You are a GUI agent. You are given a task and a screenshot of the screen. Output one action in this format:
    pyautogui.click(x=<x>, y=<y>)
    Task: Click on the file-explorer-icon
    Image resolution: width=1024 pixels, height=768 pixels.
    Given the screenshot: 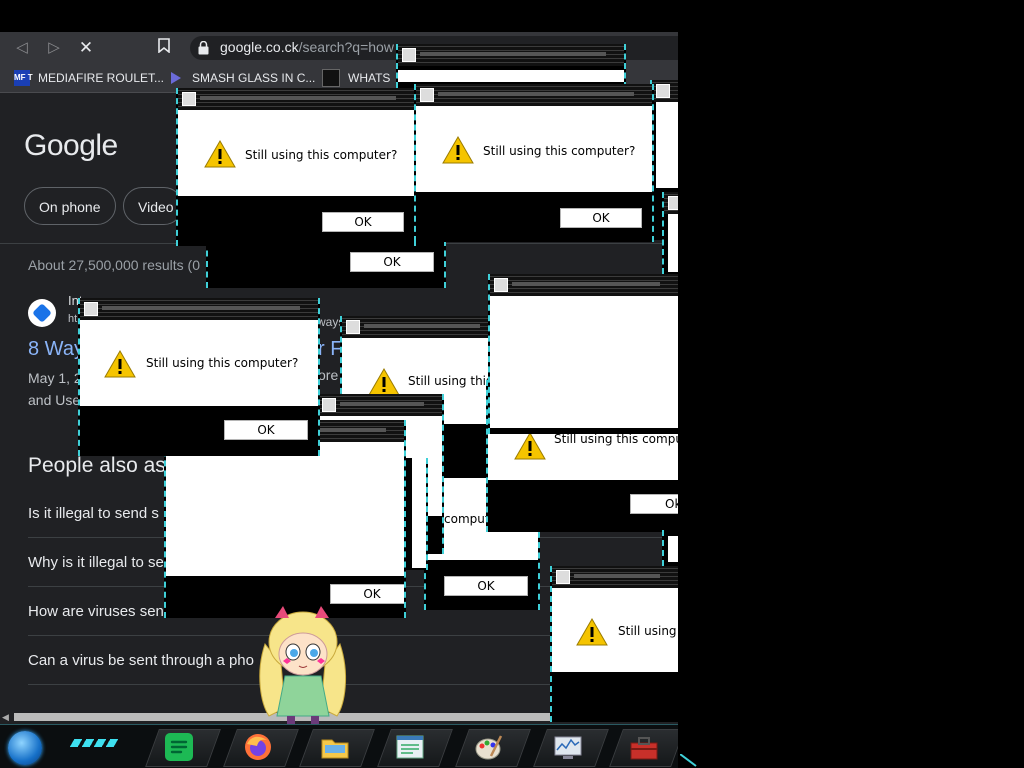 What is the action you would take?
    pyautogui.click(x=335, y=747)
    